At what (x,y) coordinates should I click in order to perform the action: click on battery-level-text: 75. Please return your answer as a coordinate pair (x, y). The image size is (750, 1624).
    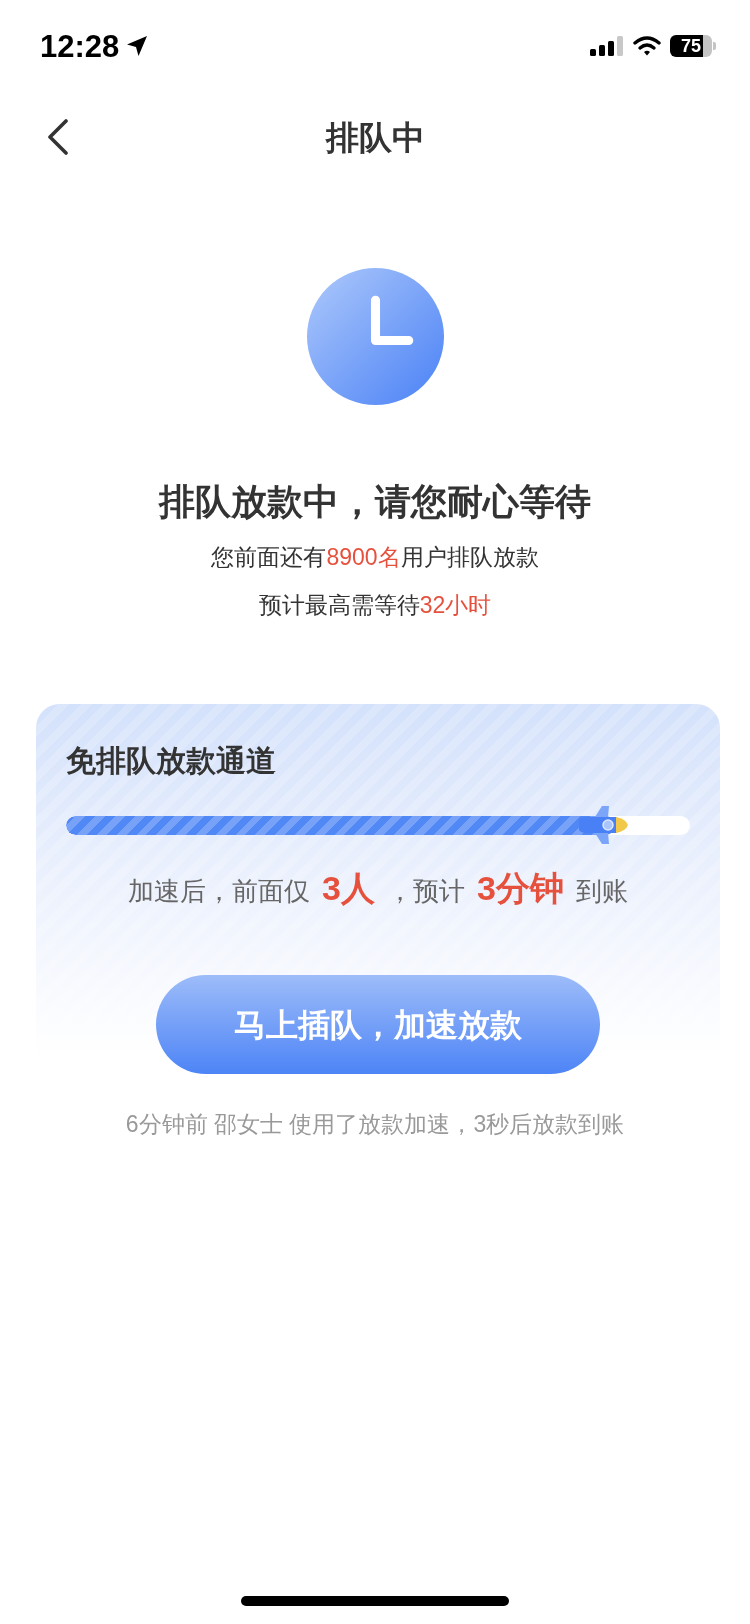
    Looking at the image, I should click on (691, 46).